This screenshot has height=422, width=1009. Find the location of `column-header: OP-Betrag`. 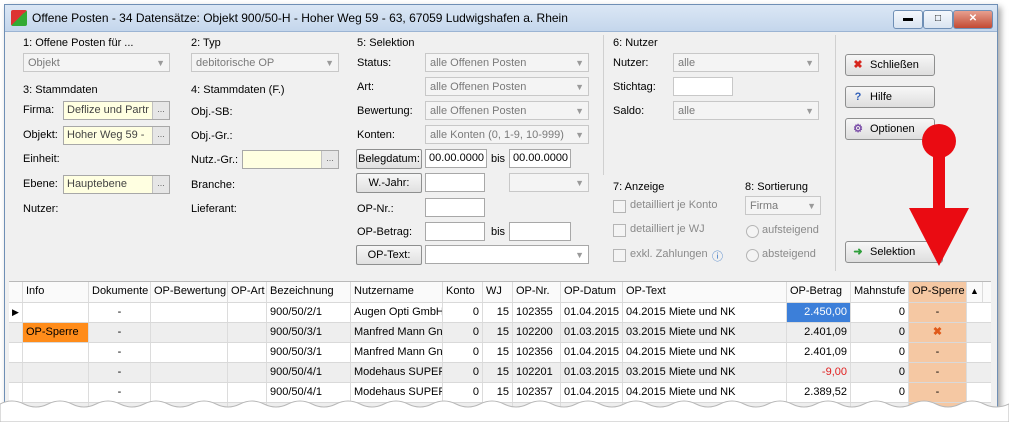

column-header: OP-Betrag is located at coordinates (819, 292).